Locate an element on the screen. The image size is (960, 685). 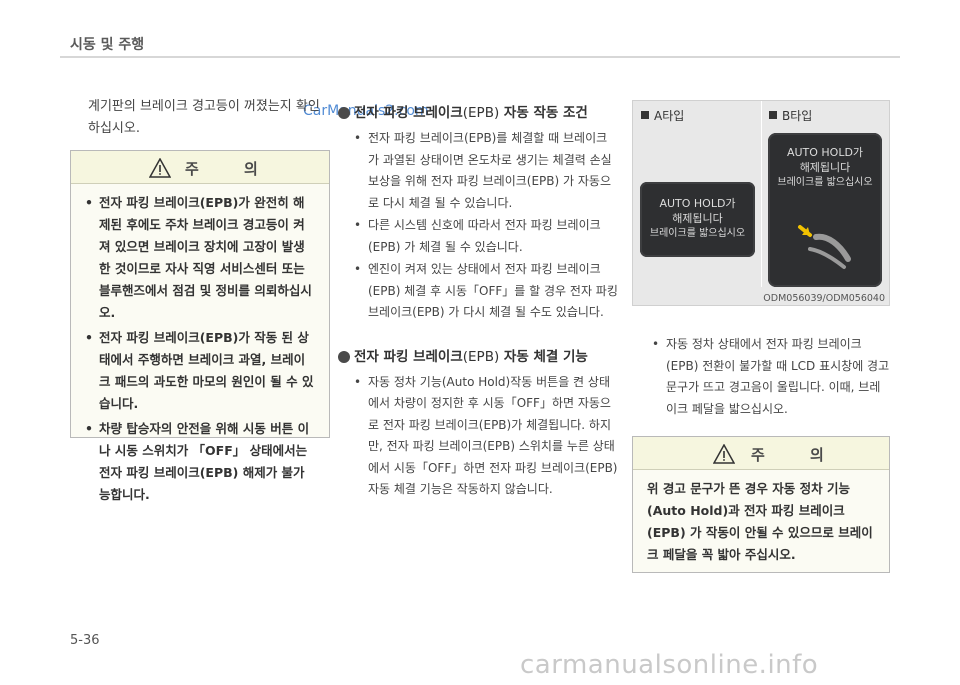
screen-b-line: 해제됩니다 is located at coordinates (825, 167).